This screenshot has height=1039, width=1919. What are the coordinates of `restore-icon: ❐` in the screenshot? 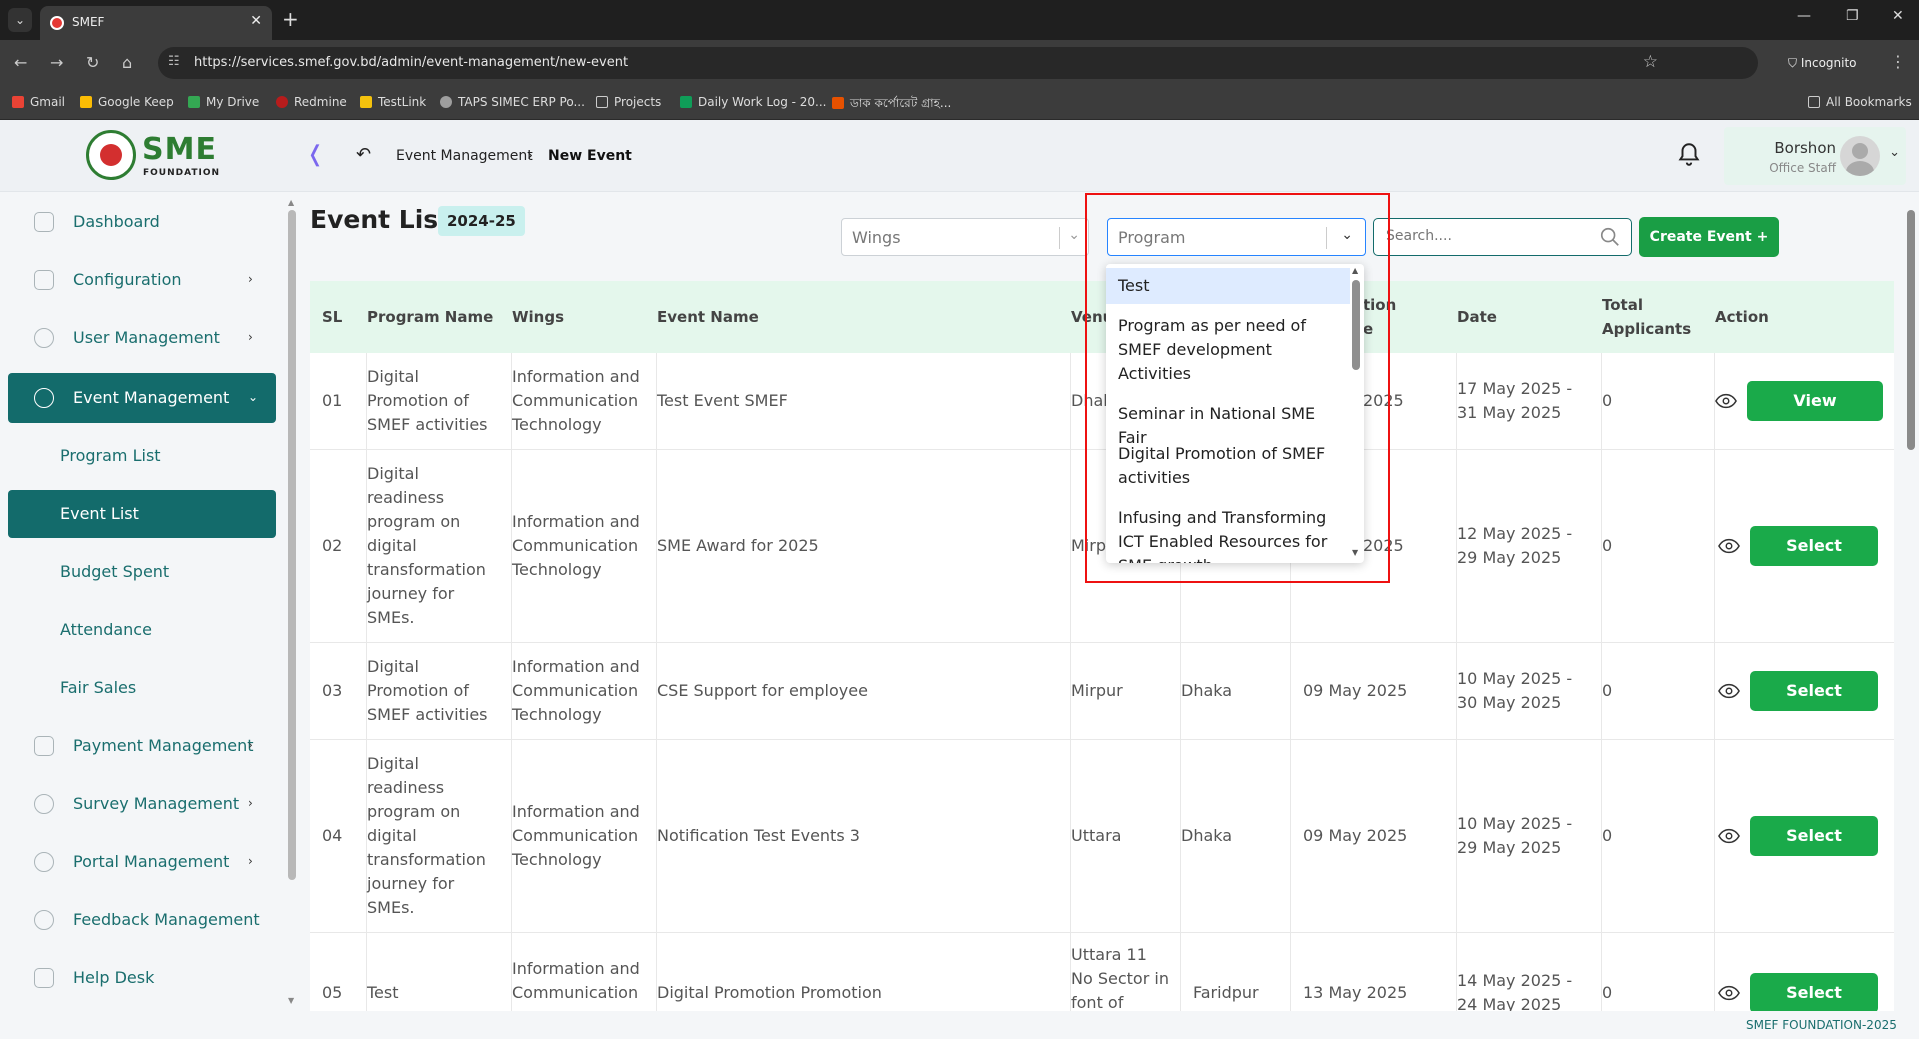 It's located at (1852, 16).